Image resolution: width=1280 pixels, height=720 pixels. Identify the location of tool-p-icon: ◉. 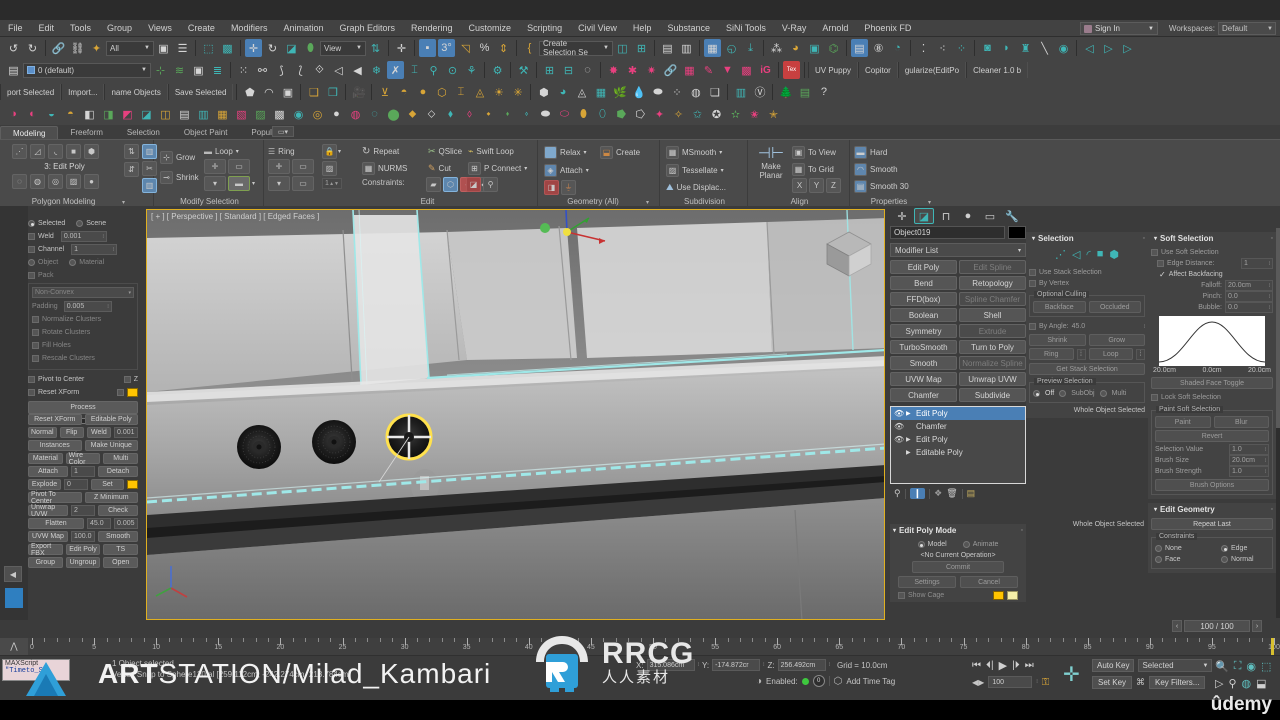
(298, 114).